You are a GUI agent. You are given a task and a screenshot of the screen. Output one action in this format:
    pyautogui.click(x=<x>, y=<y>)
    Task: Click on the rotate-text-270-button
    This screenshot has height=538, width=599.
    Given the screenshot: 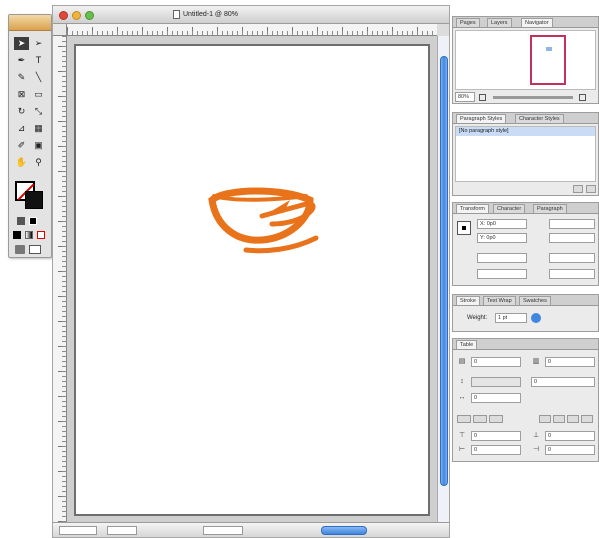 What is the action you would take?
    pyautogui.click(x=587, y=419)
    